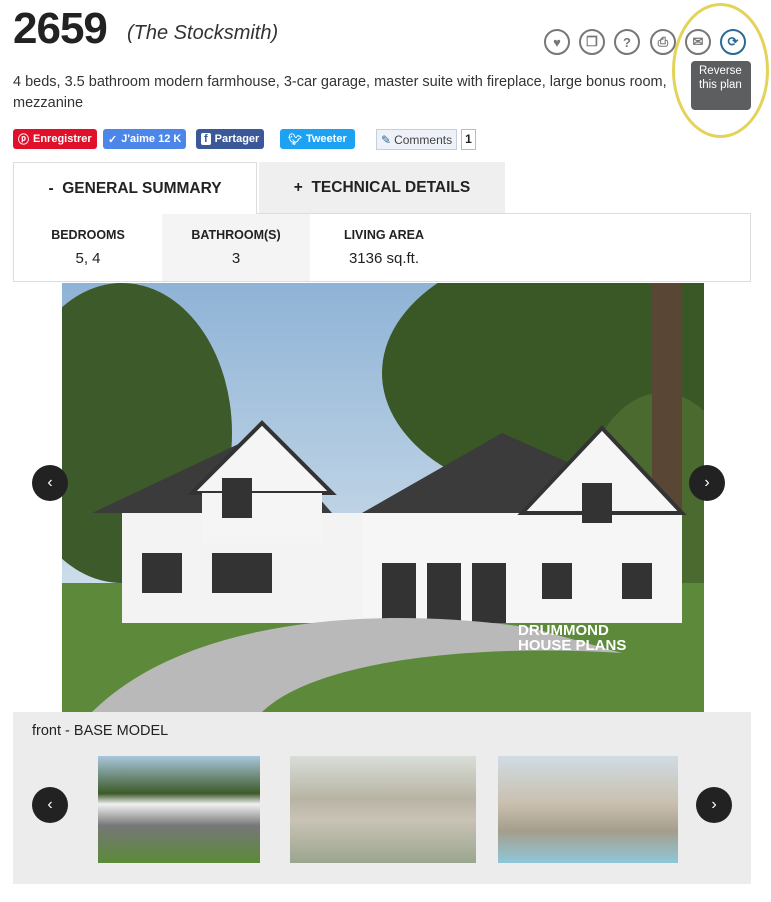 The height and width of the screenshot is (902, 771). What do you see at coordinates (295, 139) in the screenshot?
I see `twitter-icon: 🐦︎` at bounding box center [295, 139].